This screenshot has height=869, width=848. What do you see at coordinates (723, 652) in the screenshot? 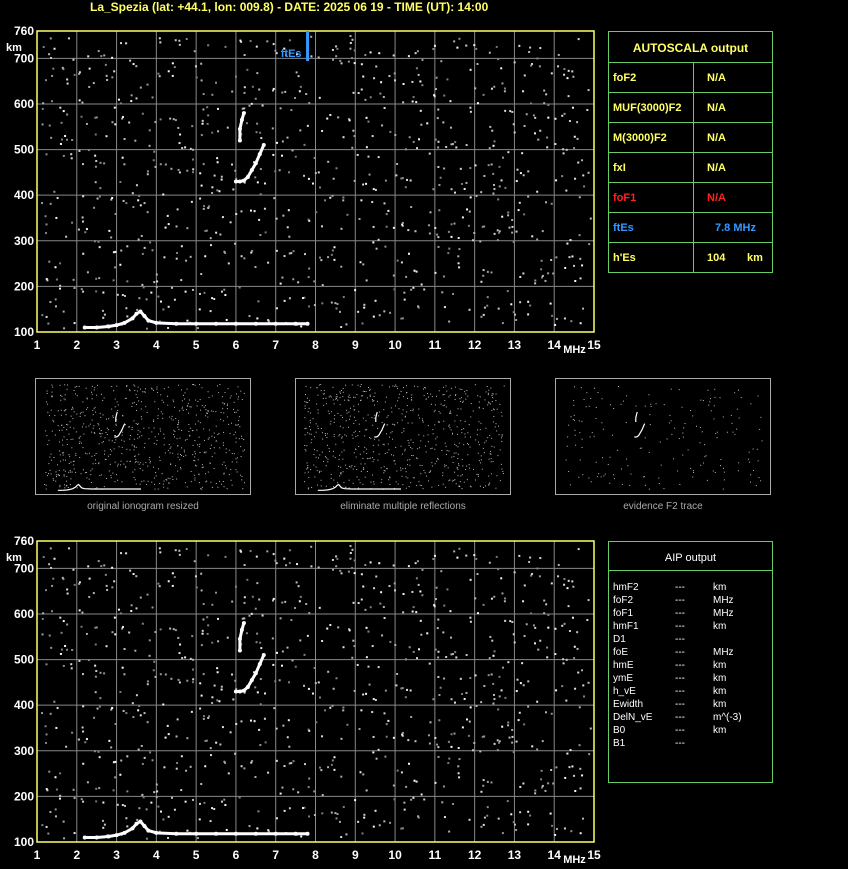
I see `aip-unit: MHz` at bounding box center [723, 652].